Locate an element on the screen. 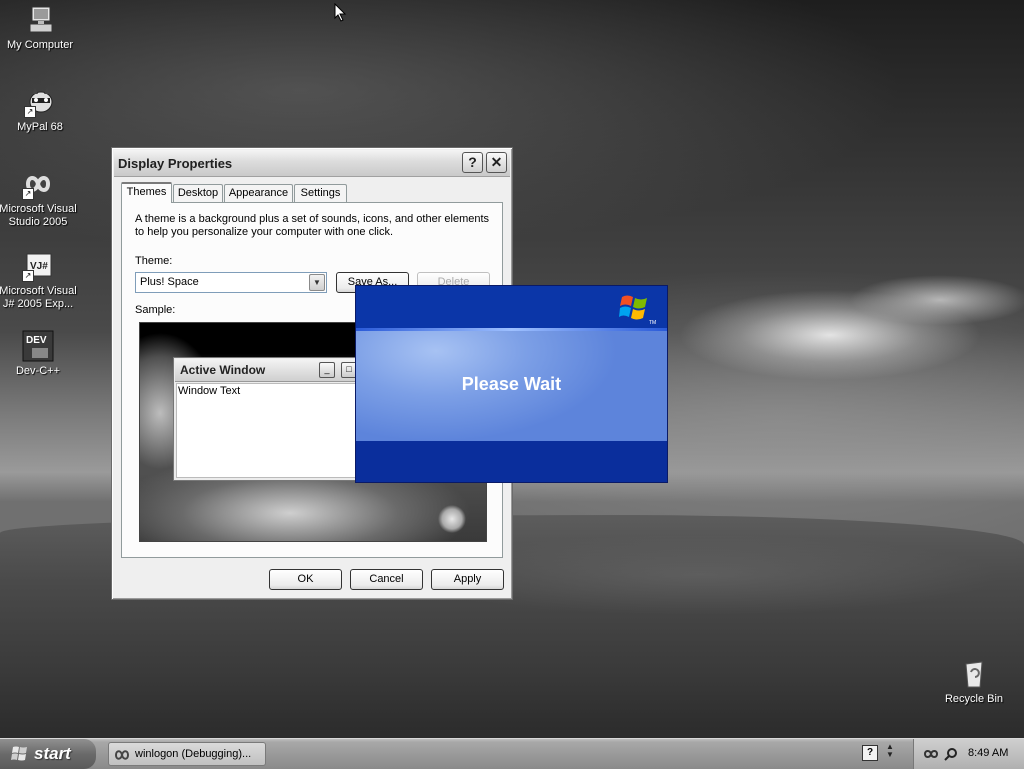 Image resolution: width=1024 pixels, height=769 pixels. icon-label: MyPal 68 is located at coordinates (40, 127).